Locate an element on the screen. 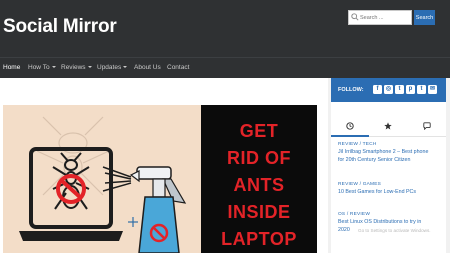  pinterest-icon: p is located at coordinates (410, 89).